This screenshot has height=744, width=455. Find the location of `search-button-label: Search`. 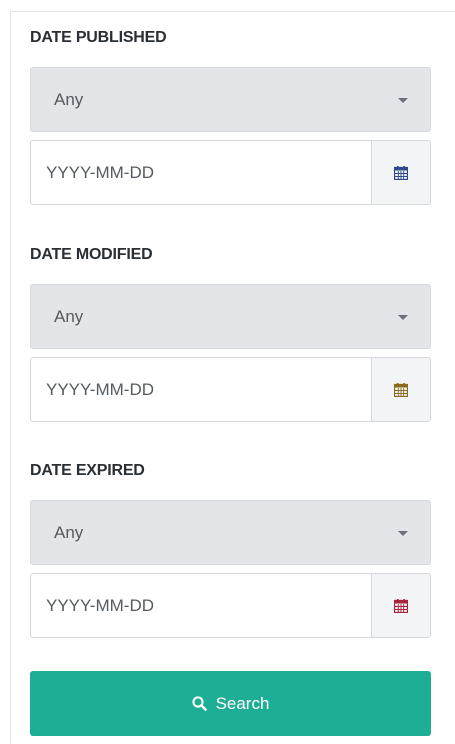

search-button-label: Search is located at coordinates (242, 703).